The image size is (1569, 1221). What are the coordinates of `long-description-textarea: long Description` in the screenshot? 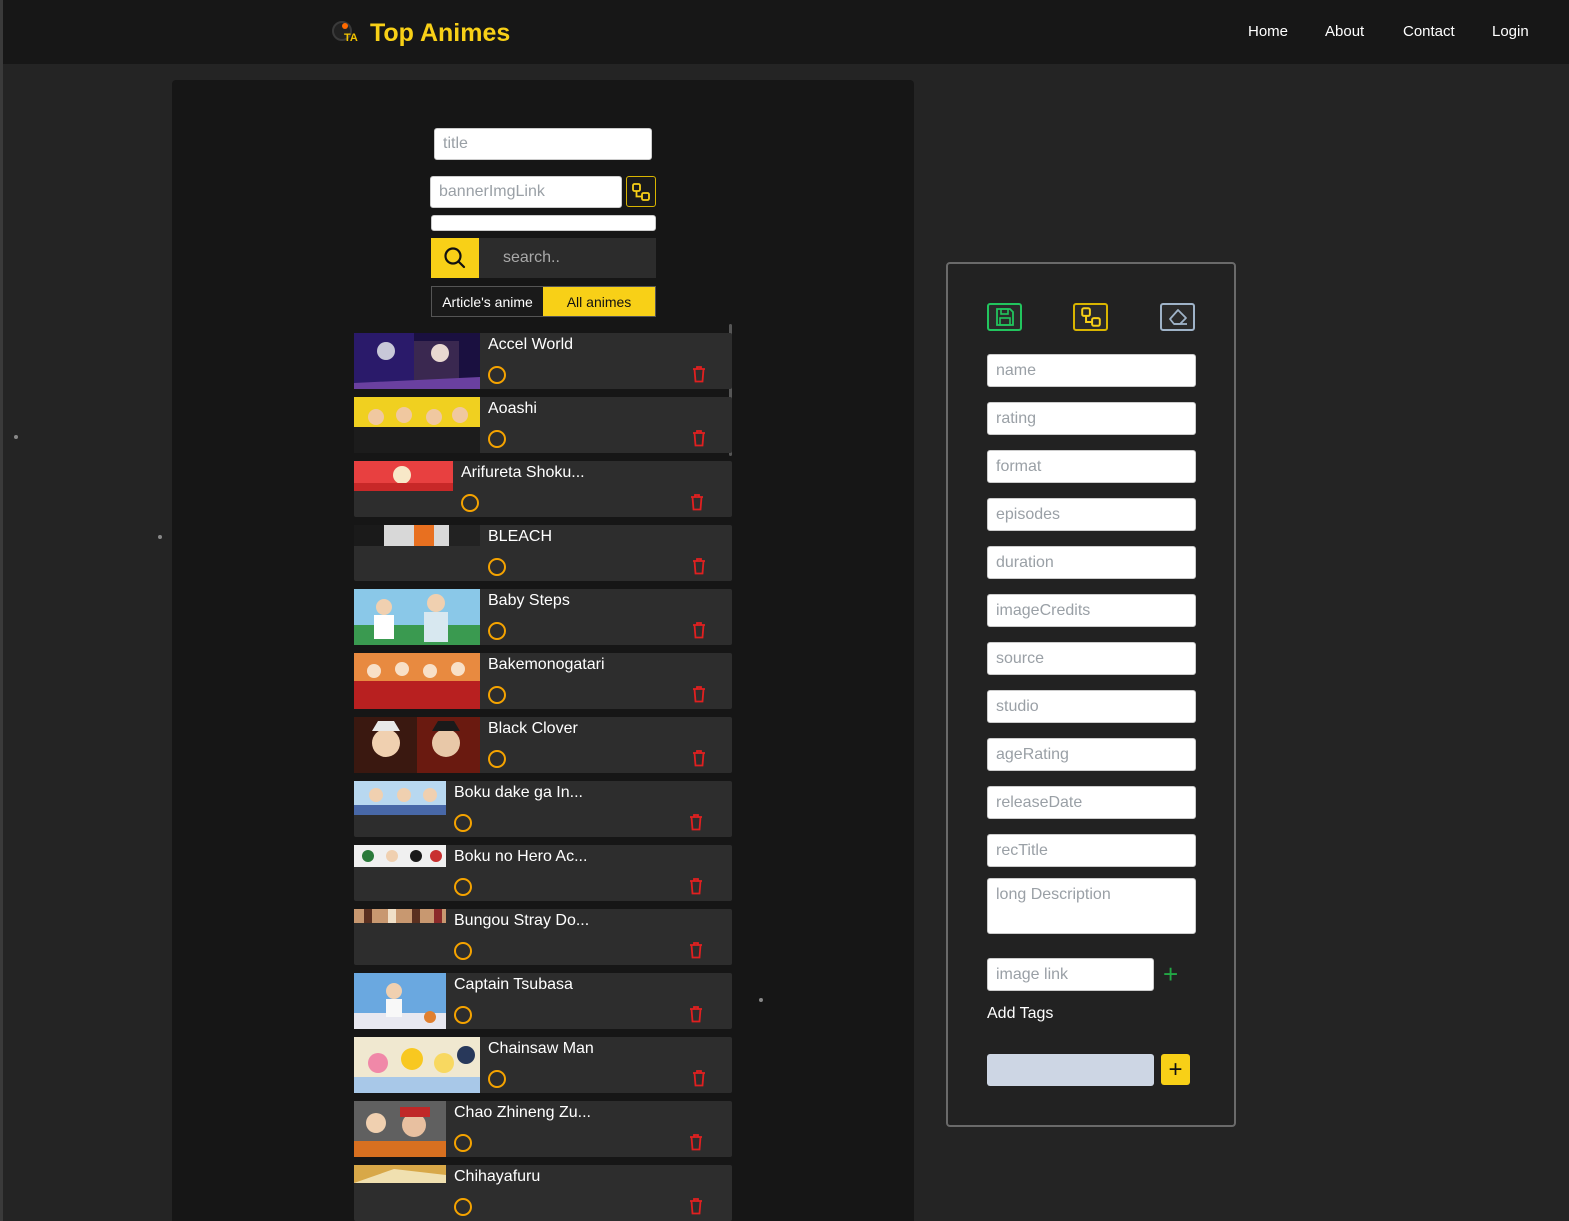 It's located at (1091, 906).